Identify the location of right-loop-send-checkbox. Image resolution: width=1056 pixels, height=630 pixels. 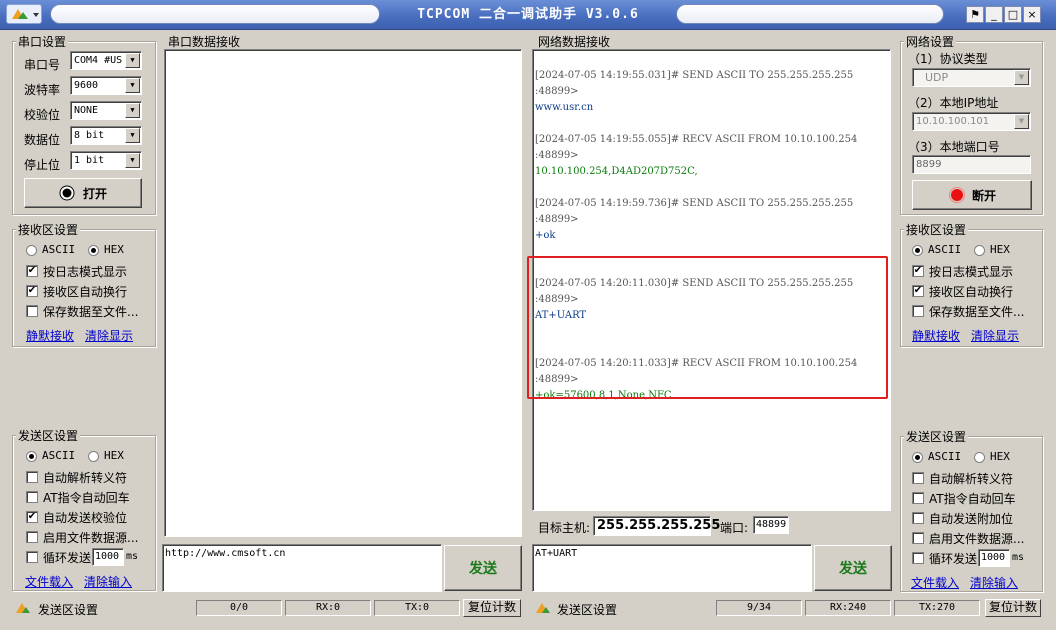
(918, 558).